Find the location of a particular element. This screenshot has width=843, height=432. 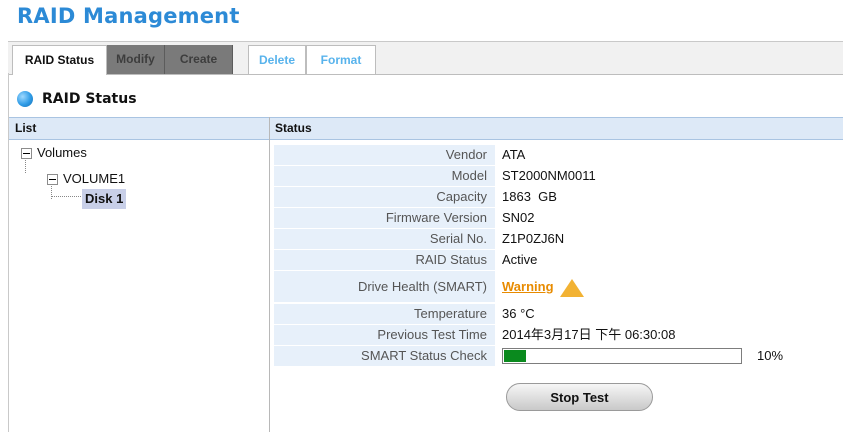

smart-check-label: SMART Status Check is located at coordinates (384, 356).